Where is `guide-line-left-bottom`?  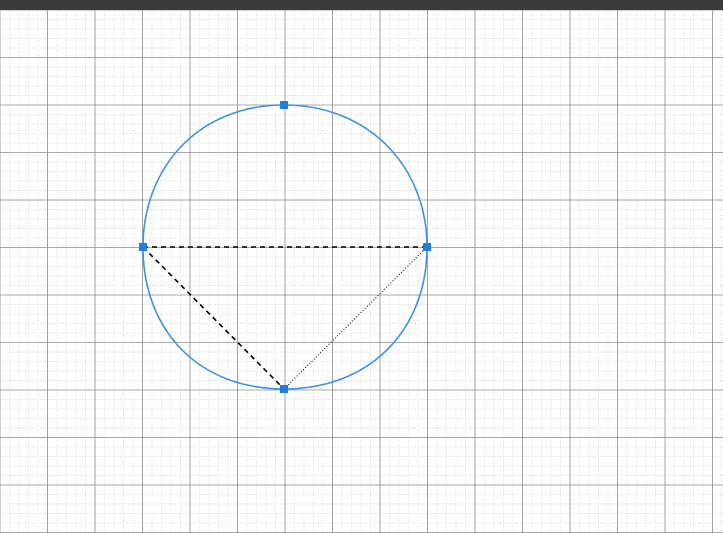 guide-line-left-bottom is located at coordinates (213, 318).